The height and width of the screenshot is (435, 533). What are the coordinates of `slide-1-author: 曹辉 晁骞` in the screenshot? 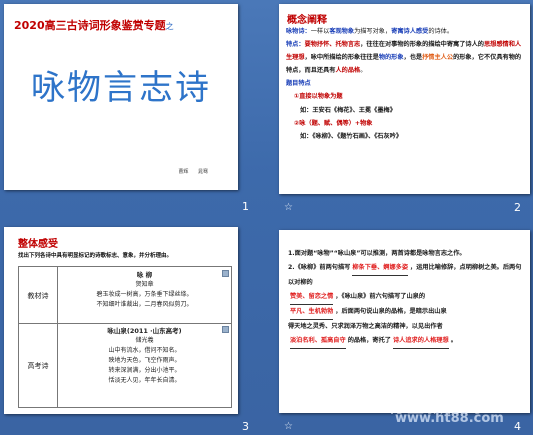 It's located at (193, 172).